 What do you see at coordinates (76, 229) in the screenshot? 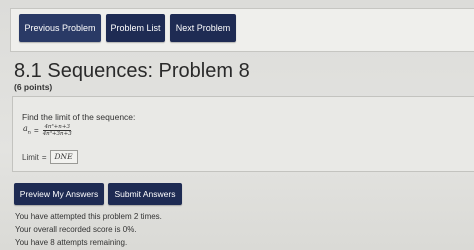
I see `score-status: Your overall recorded score is 0%.` at bounding box center [76, 229].